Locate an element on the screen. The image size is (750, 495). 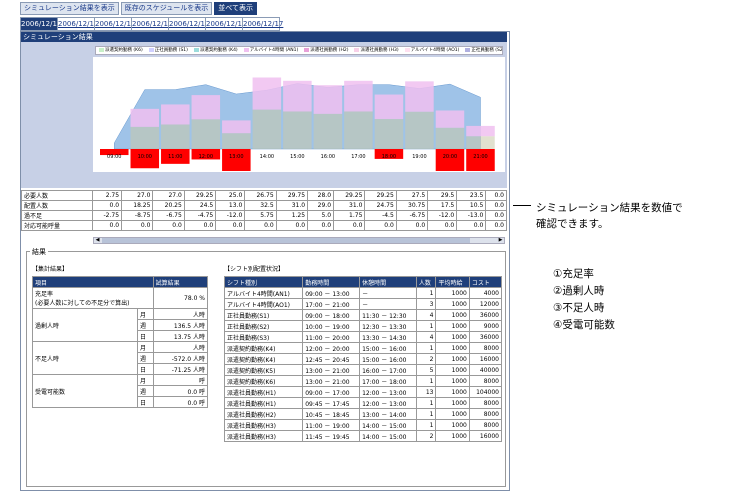
data-cell: -12.0 is located at coordinates (230, 215).